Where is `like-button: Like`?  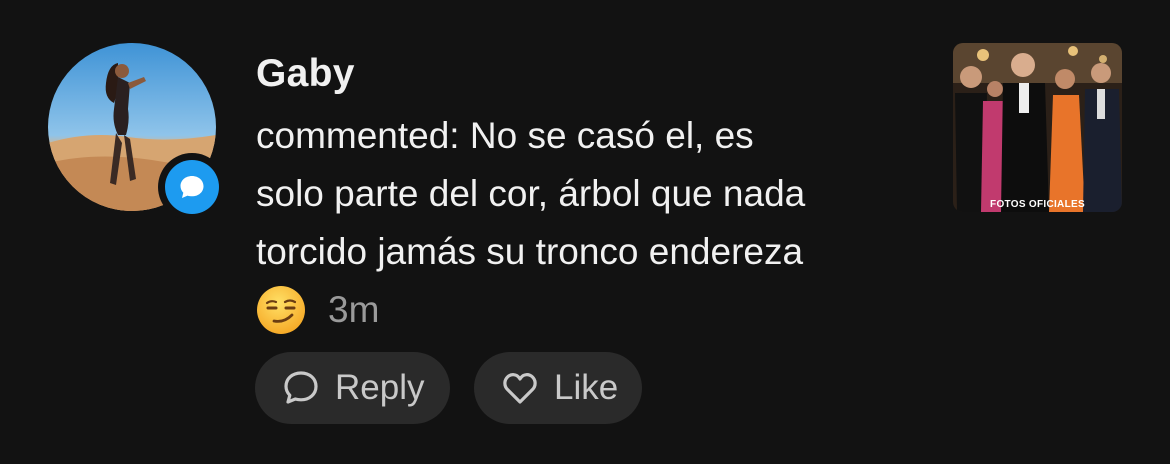 like-button: Like is located at coordinates (558, 388).